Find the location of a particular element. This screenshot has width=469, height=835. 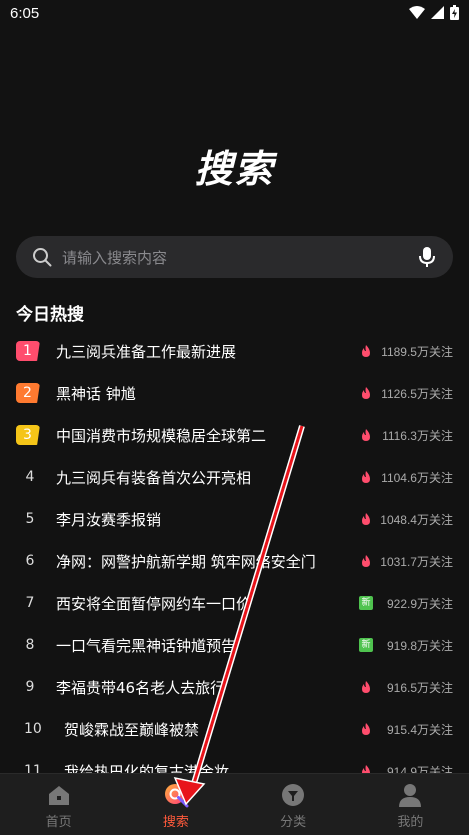

hot-search-title: 一口气看完黑神话钟馗预告 is located at coordinates (146, 645).